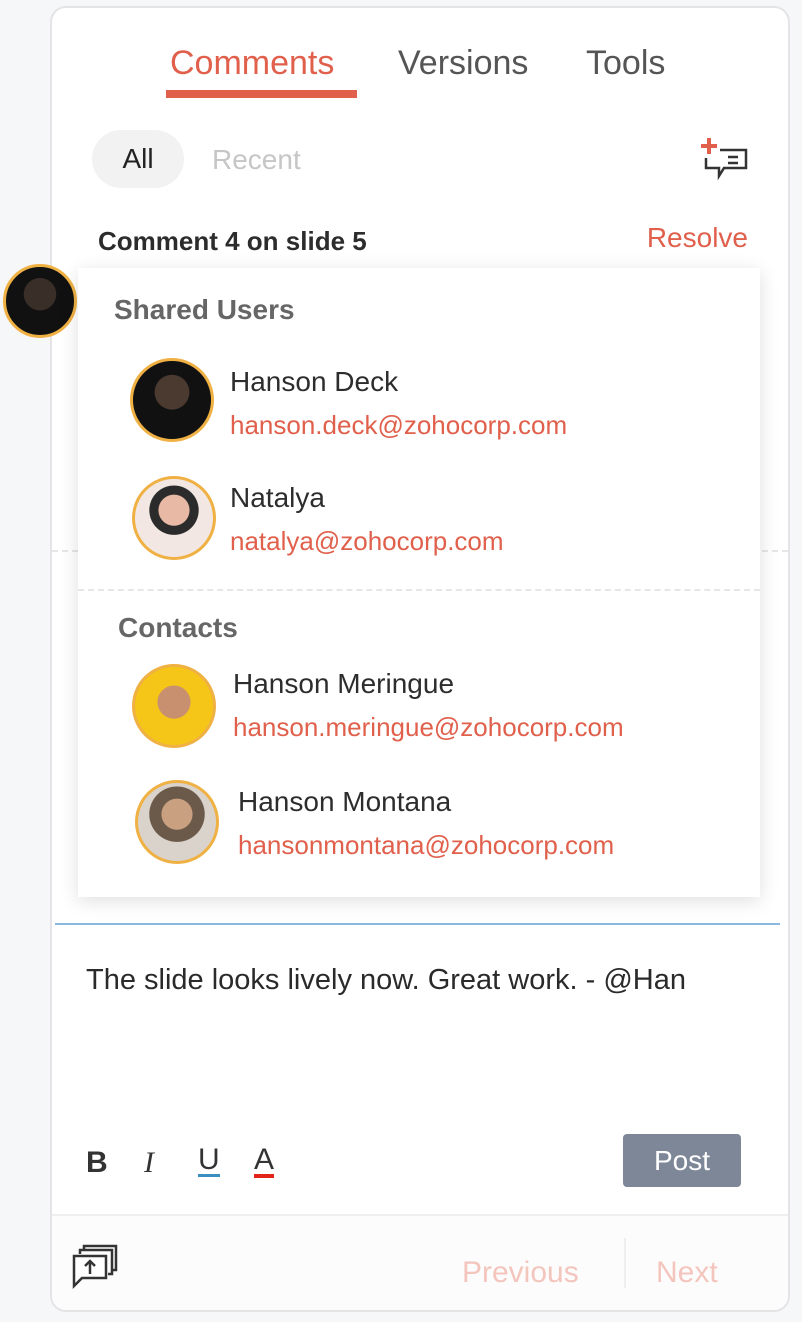 This screenshot has height=1322, width=802. Describe the element at coordinates (682, 1160) in the screenshot. I see `post-button: Post` at that location.